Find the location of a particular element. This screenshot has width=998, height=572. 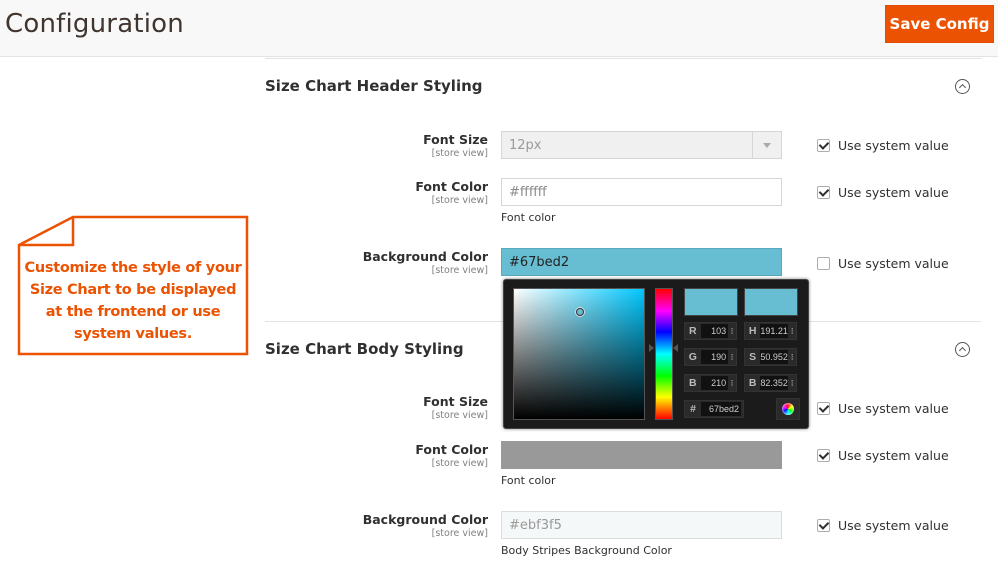

select-value: 12px is located at coordinates (525, 145).